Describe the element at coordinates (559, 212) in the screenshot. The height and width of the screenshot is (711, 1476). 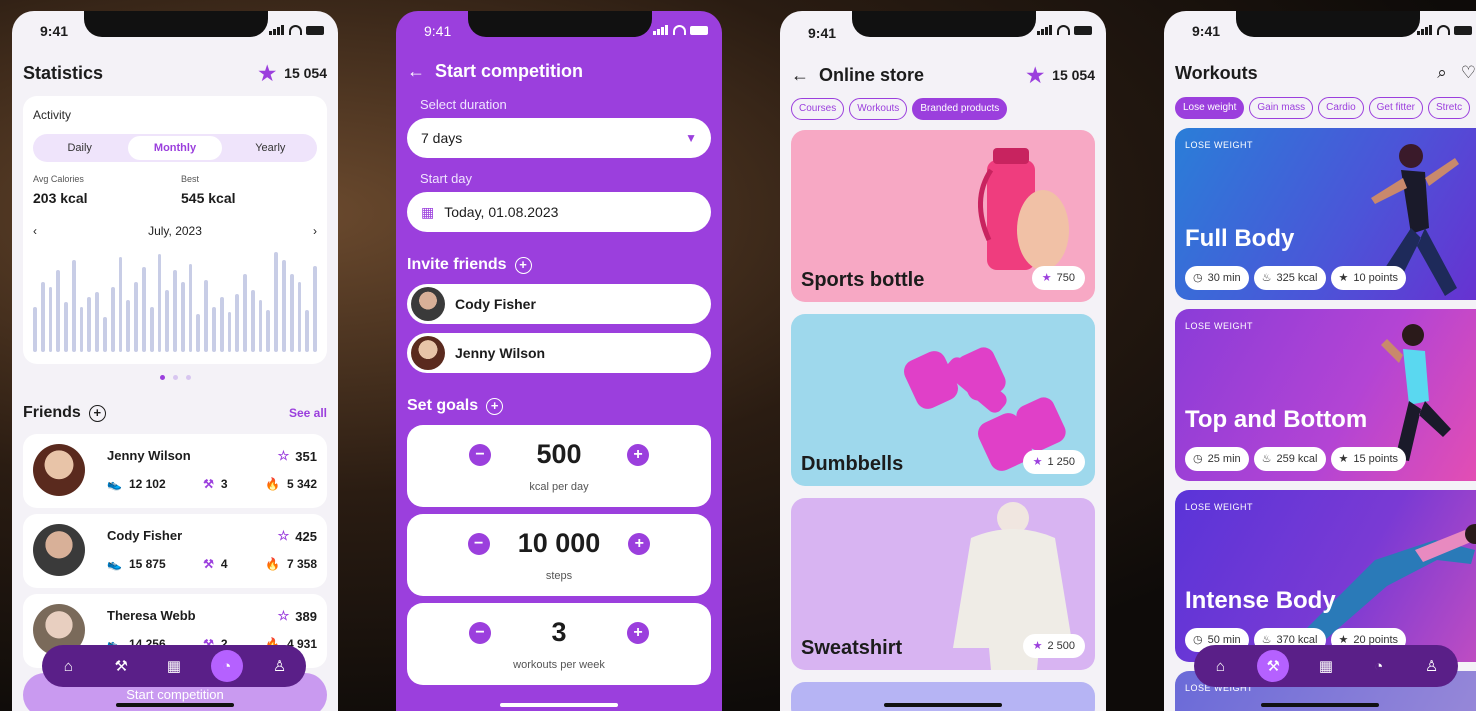
I see `start-day-field: ▦ Today, 01.08.2023` at that location.